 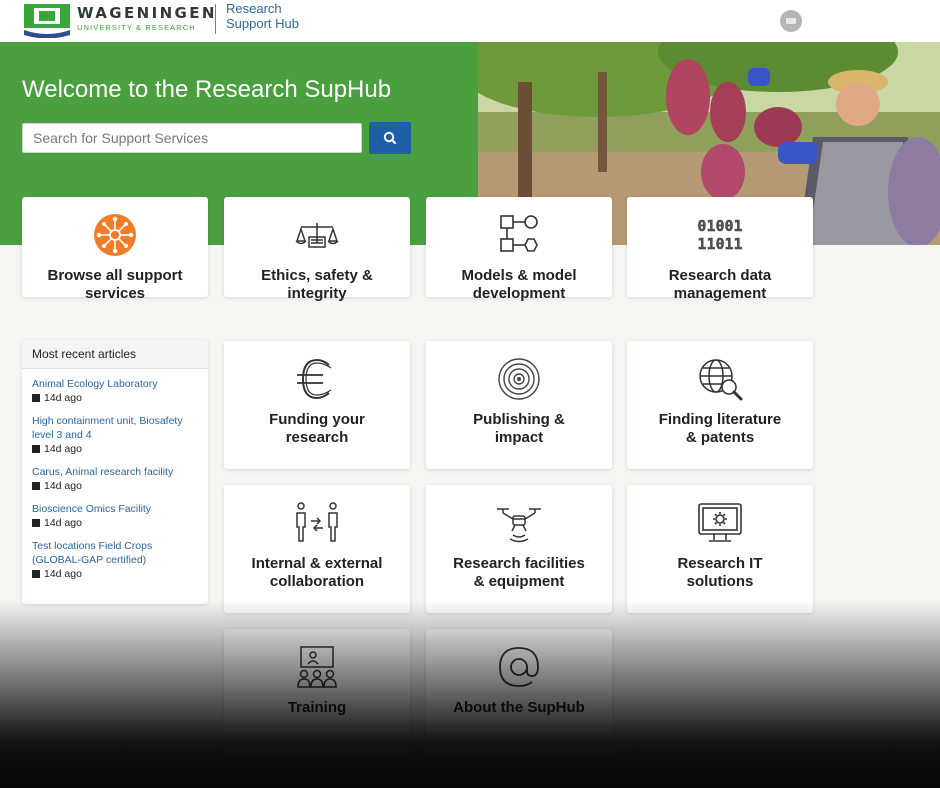 I want to click on card-collaboration: Internal & external collaboration, so click(x=317, y=549).